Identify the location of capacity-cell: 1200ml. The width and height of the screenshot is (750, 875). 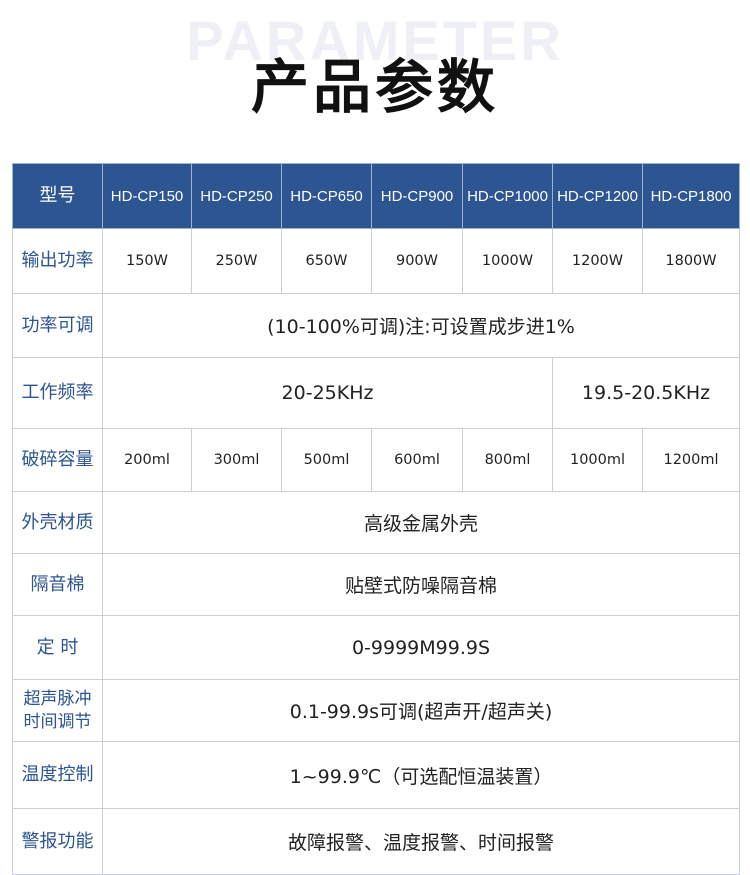
(691, 460).